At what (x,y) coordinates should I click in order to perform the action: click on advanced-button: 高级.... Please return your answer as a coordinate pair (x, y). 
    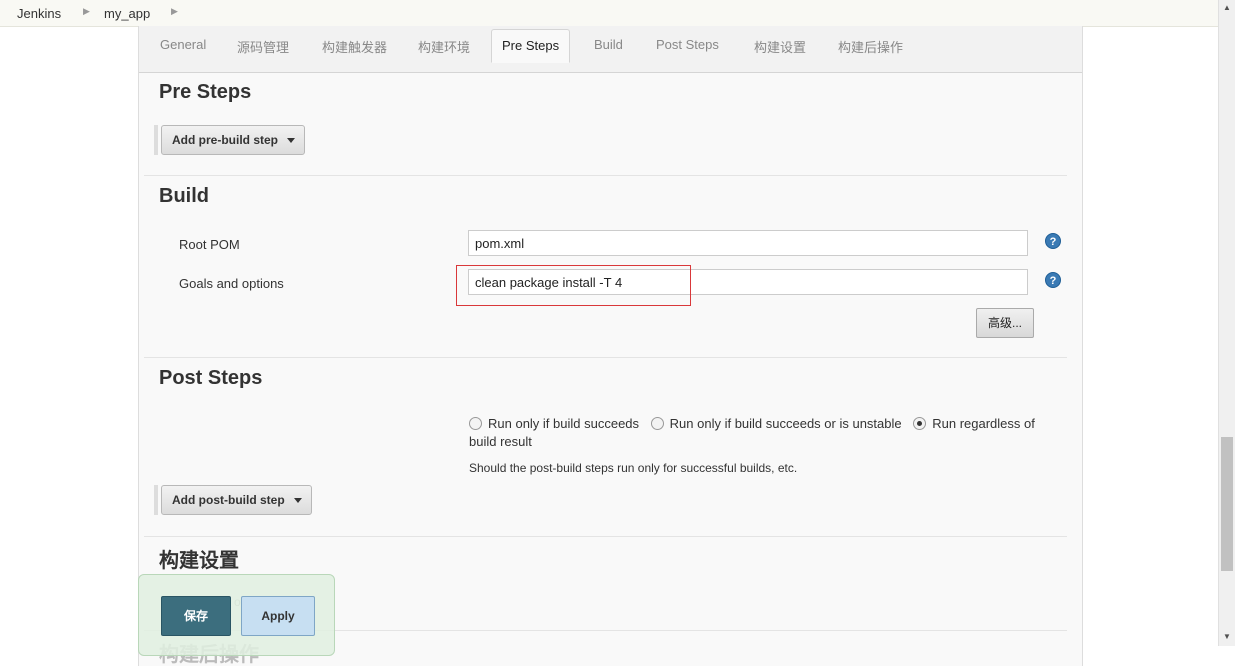
    Looking at the image, I should click on (1005, 323).